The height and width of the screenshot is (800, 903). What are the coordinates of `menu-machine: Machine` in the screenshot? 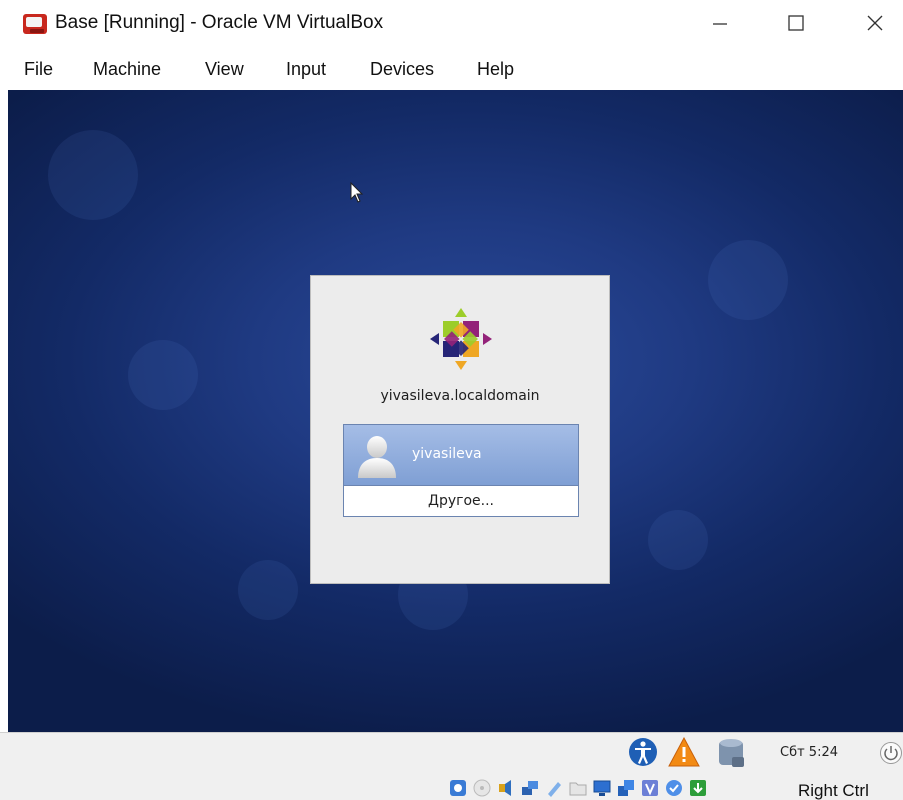 It's located at (127, 69).